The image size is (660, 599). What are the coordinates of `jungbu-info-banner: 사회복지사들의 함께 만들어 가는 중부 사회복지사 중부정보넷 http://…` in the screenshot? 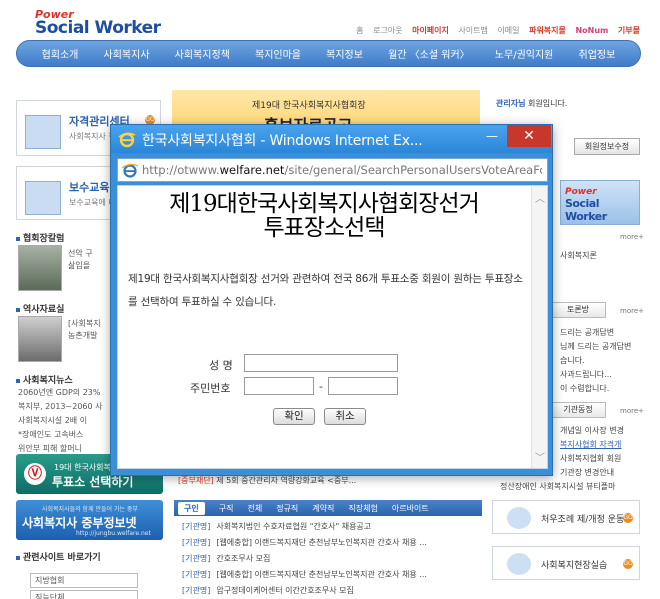 It's located at (89, 520).